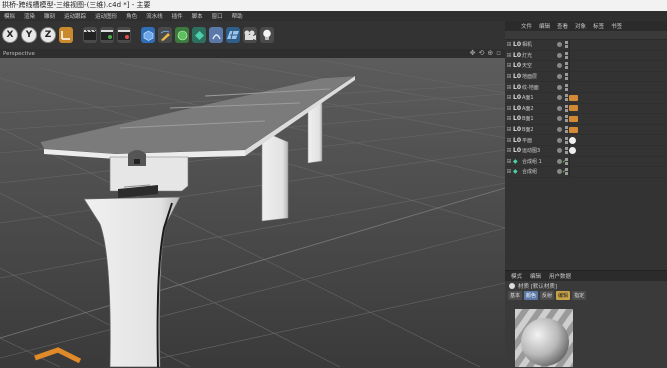 This screenshot has width=667, height=368. I want to click on menu-item: 脚本, so click(197, 16).